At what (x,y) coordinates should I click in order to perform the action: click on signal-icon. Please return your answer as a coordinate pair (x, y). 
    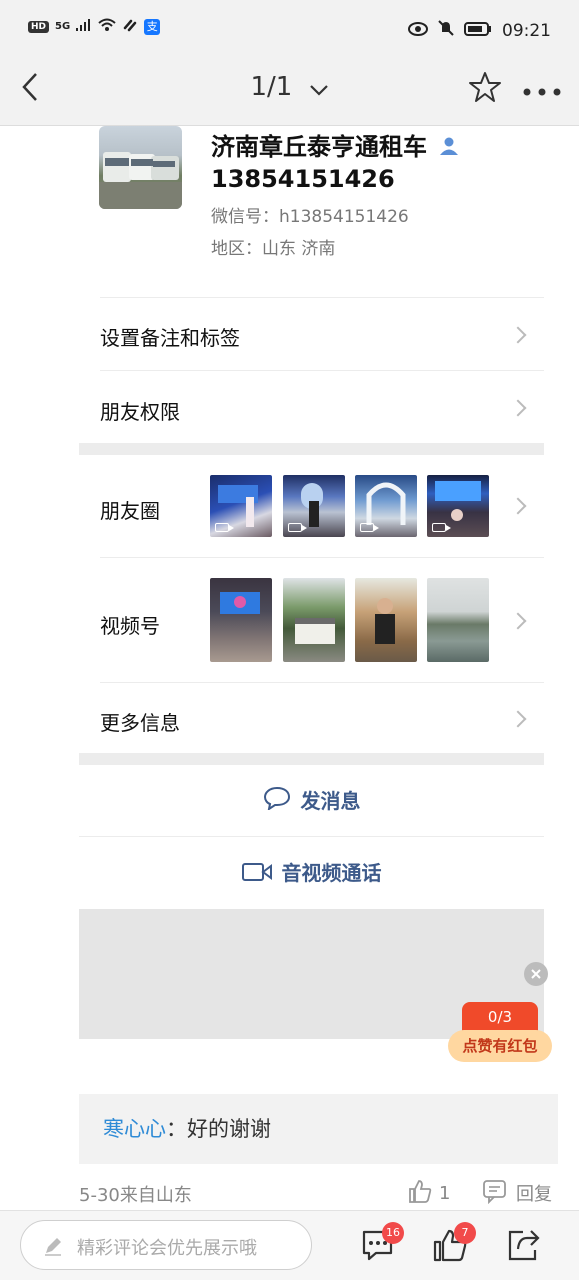
    Looking at the image, I should click on (84, 26).